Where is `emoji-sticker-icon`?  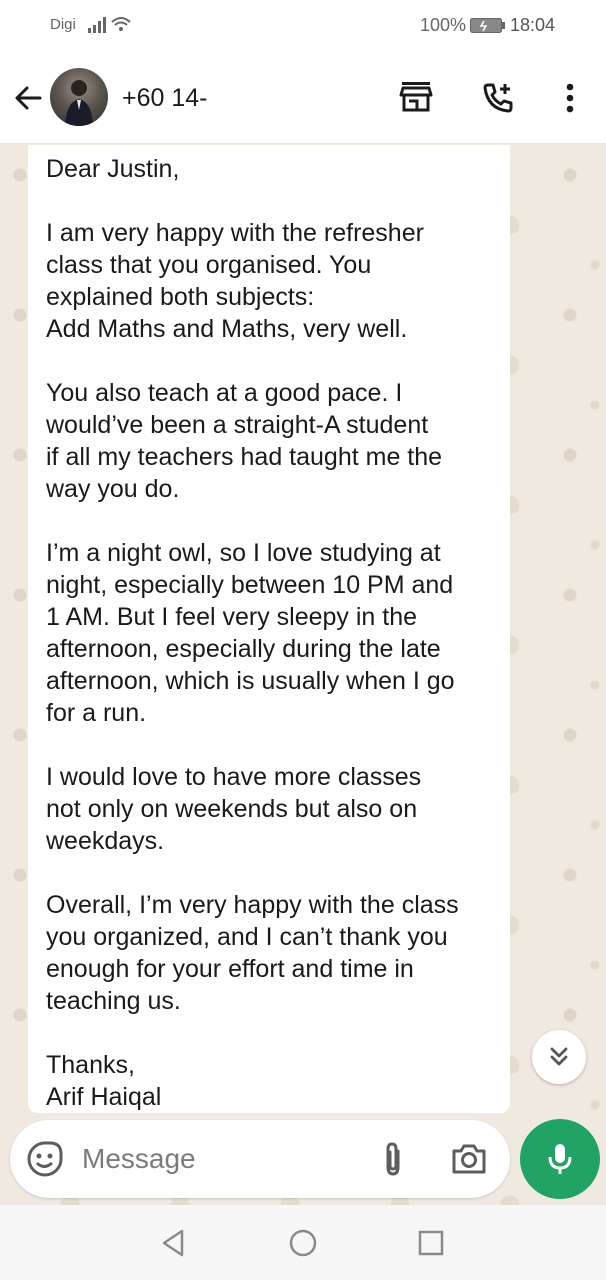 emoji-sticker-icon is located at coordinates (45, 1159).